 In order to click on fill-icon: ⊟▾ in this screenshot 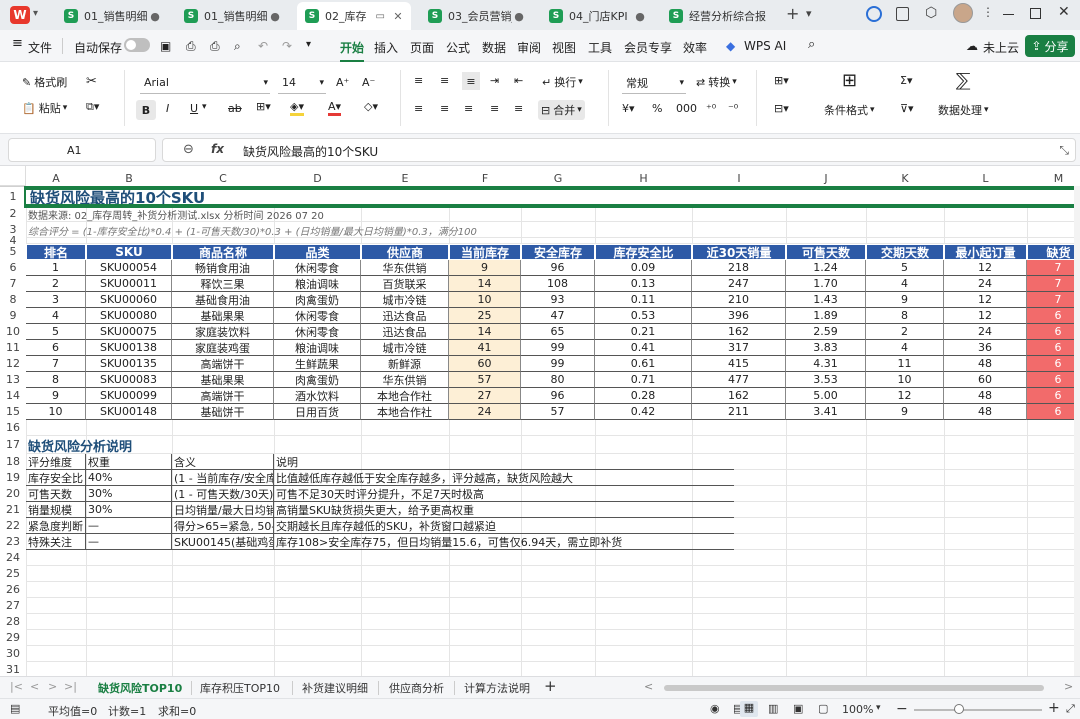, I will do `click(781, 108)`.